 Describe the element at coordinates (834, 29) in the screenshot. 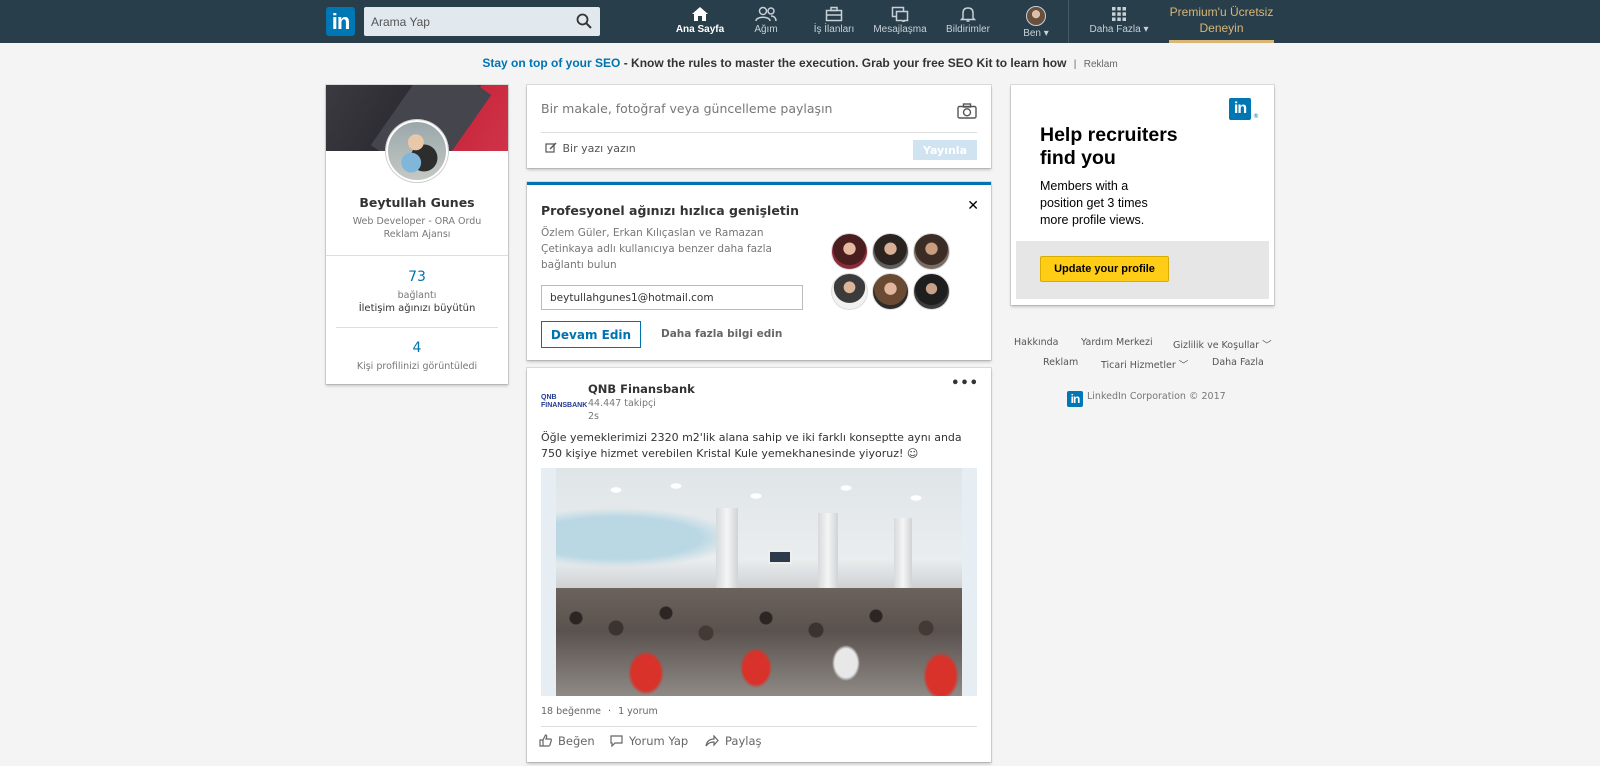

I see `nav-jobs-label: İş İlanları` at that location.